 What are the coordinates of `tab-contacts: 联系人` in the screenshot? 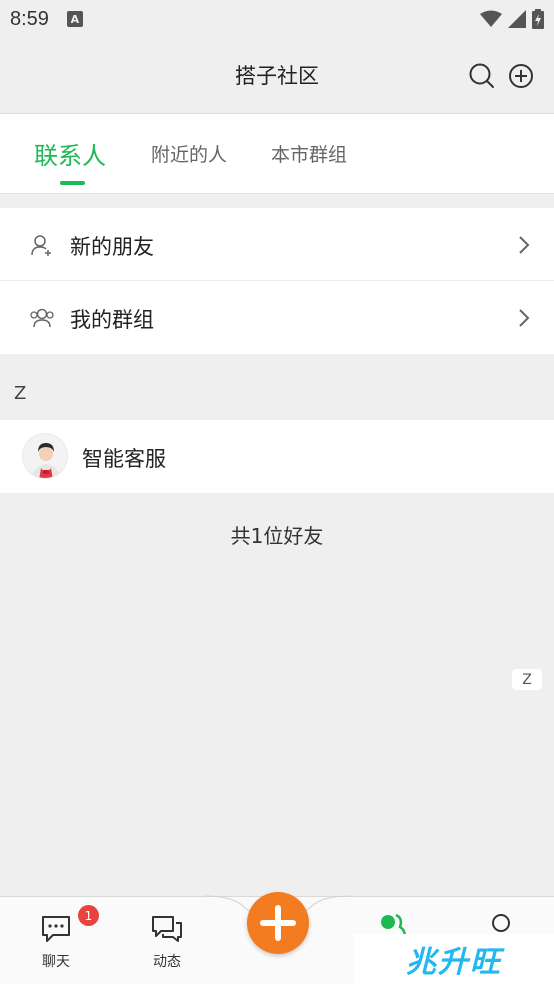 It's located at (70, 153).